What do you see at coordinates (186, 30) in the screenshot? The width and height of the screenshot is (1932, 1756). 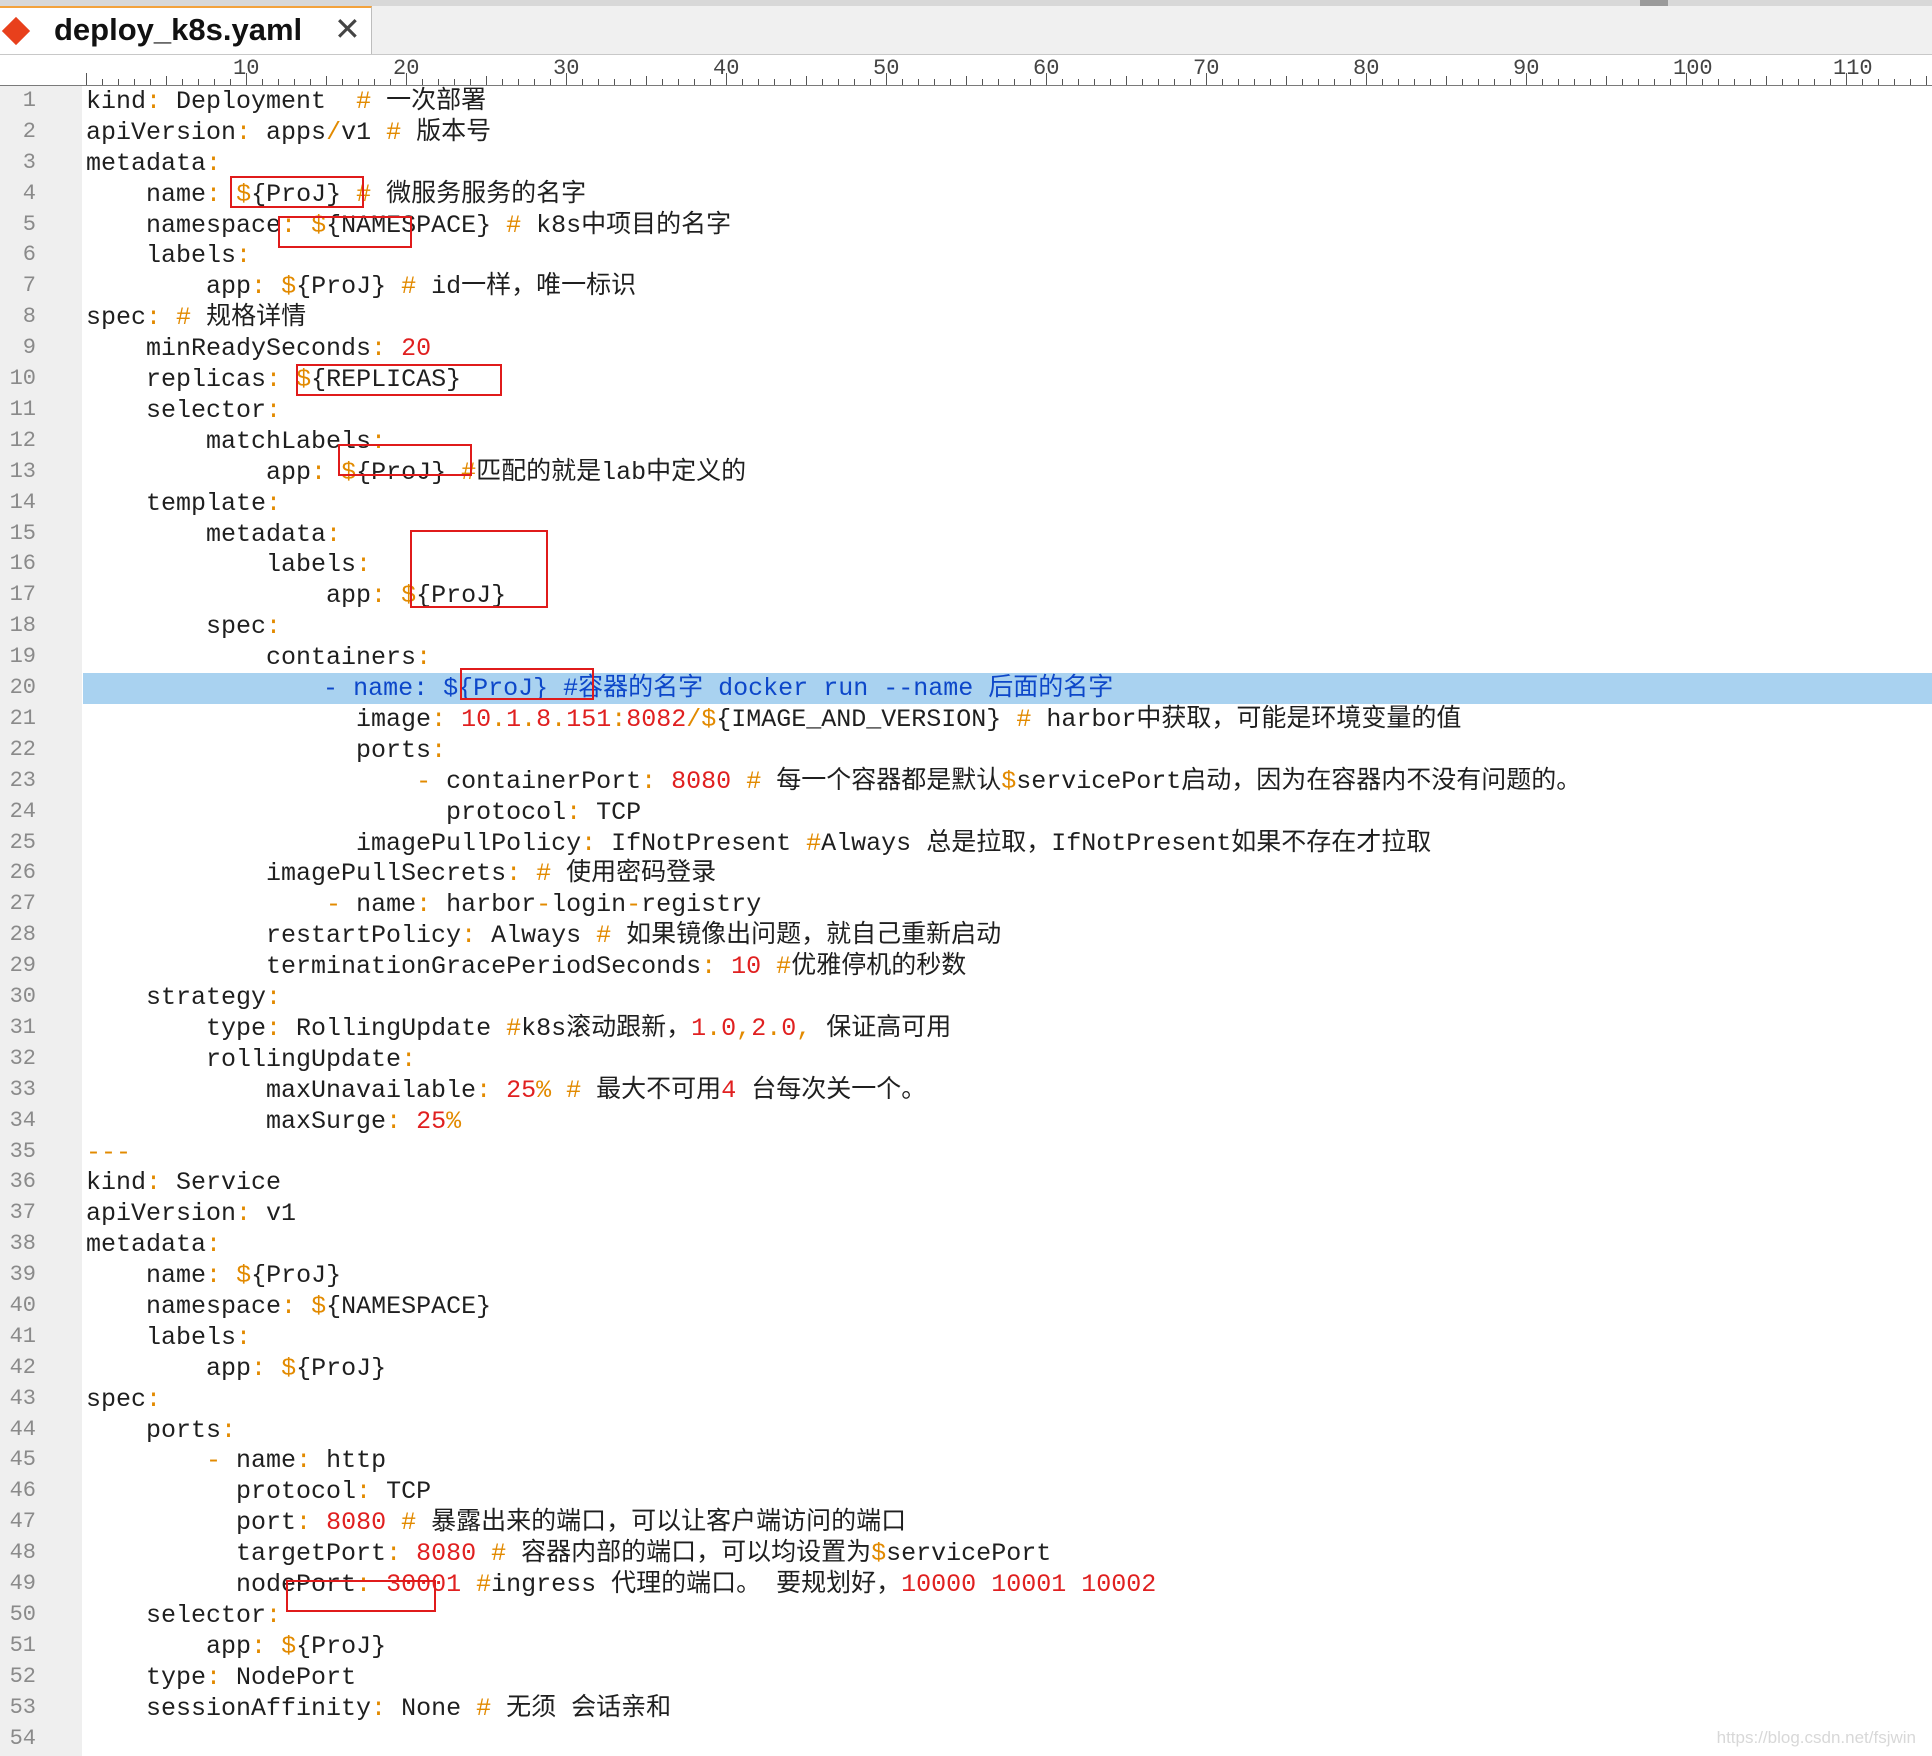 I see `tab-deploy-k8s-yaml: deploy_k8s.yaml ✕` at bounding box center [186, 30].